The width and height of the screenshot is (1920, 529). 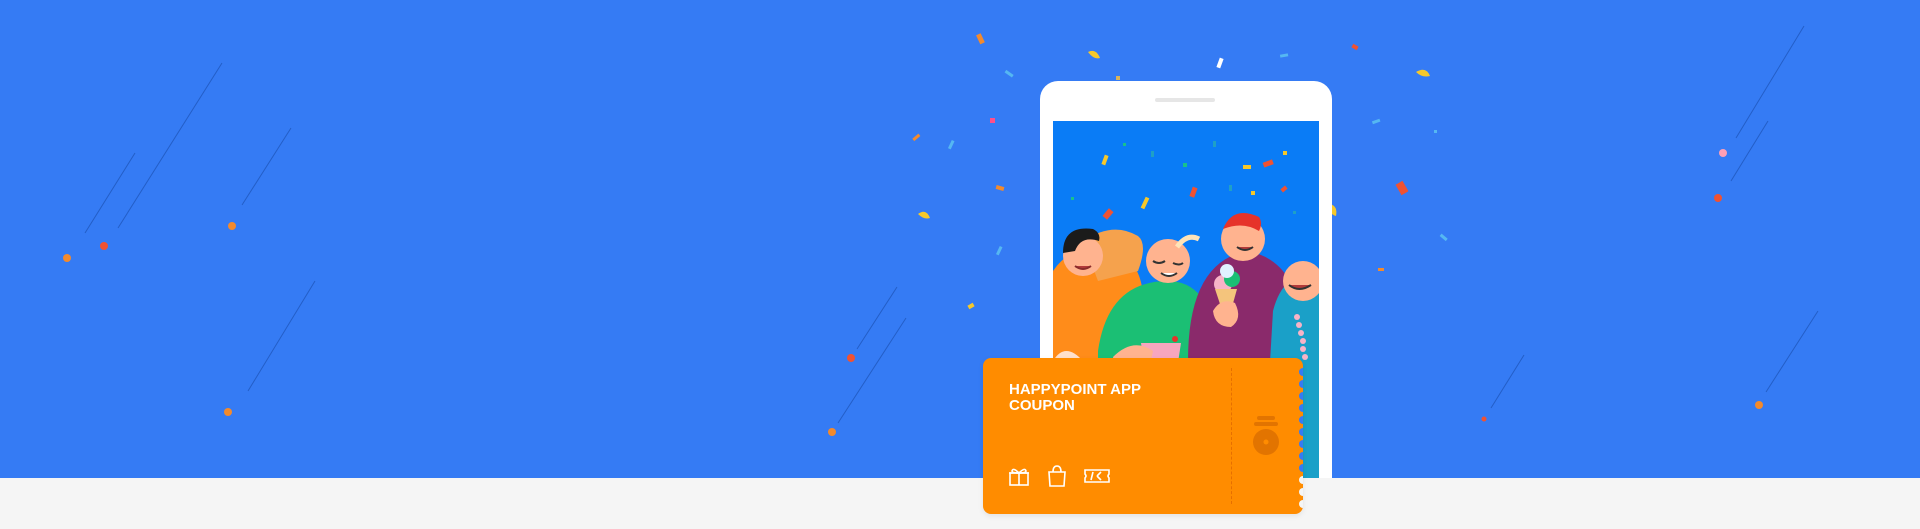 What do you see at coordinates (1075, 397) in the screenshot?
I see `coupon-title: HAPPYPOINT APP COUPON` at bounding box center [1075, 397].